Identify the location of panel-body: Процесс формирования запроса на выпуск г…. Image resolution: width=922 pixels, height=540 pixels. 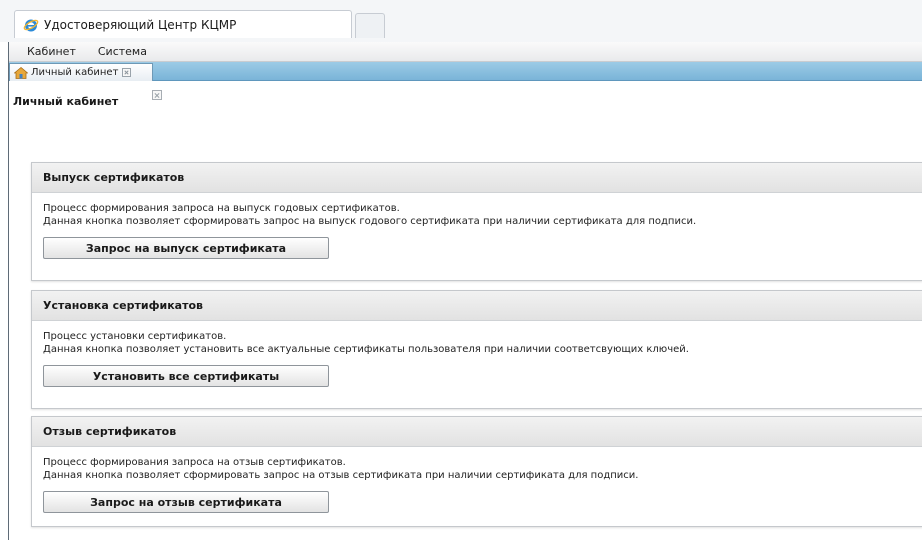
(477, 226).